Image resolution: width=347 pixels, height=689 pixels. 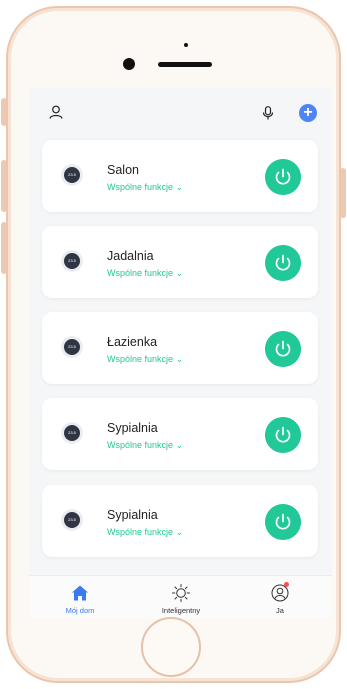 What do you see at coordinates (180, 111) in the screenshot?
I see `top-bar: +` at bounding box center [180, 111].